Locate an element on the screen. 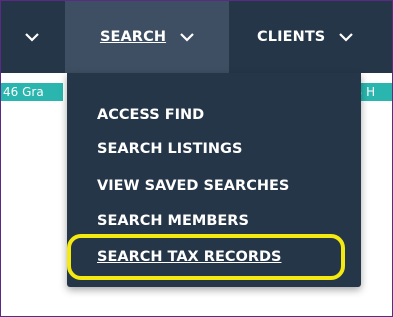 The width and height of the screenshot is (393, 317). listing-strip-left: 46 Gra is located at coordinates (32, 92).